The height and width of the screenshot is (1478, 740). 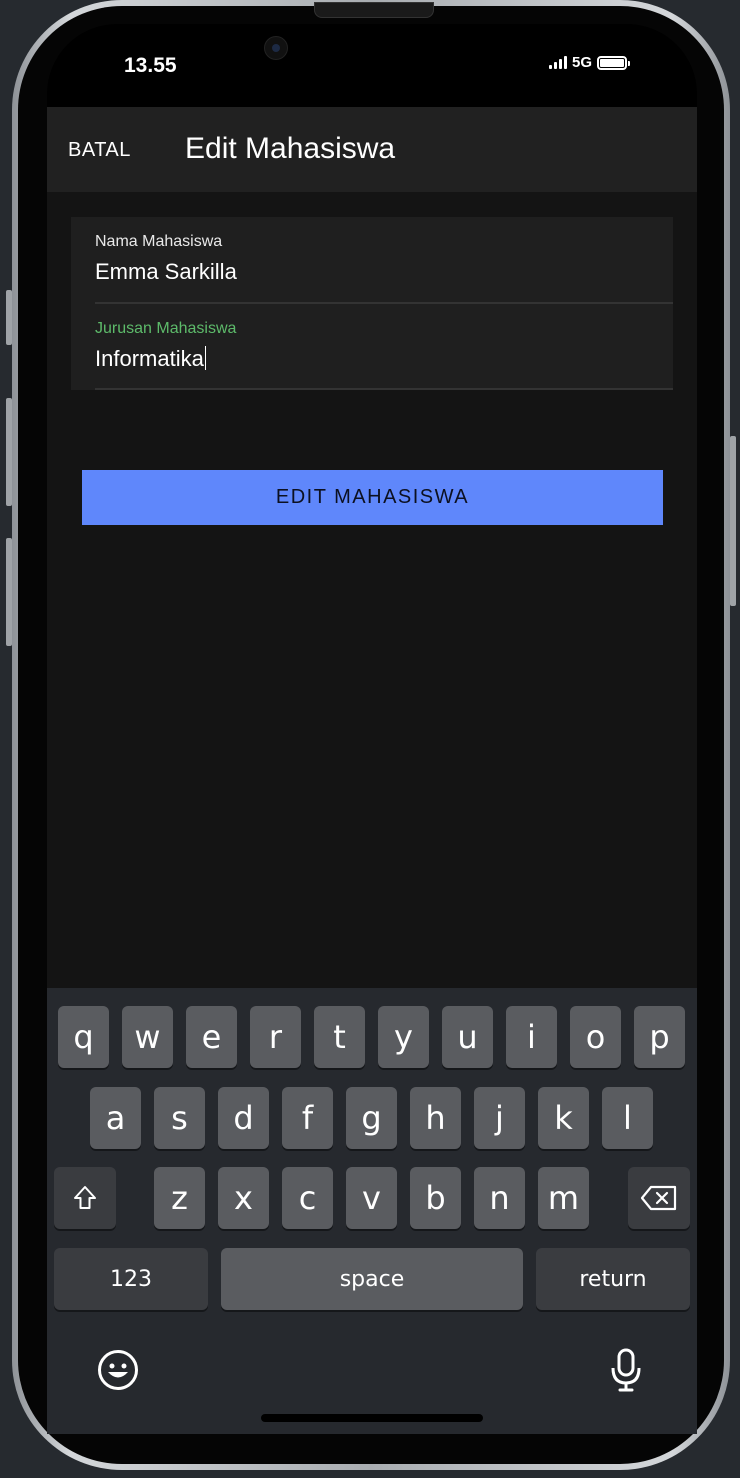 What do you see at coordinates (307, 1198) in the screenshot?
I see `key-c: c` at bounding box center [307, 1198].